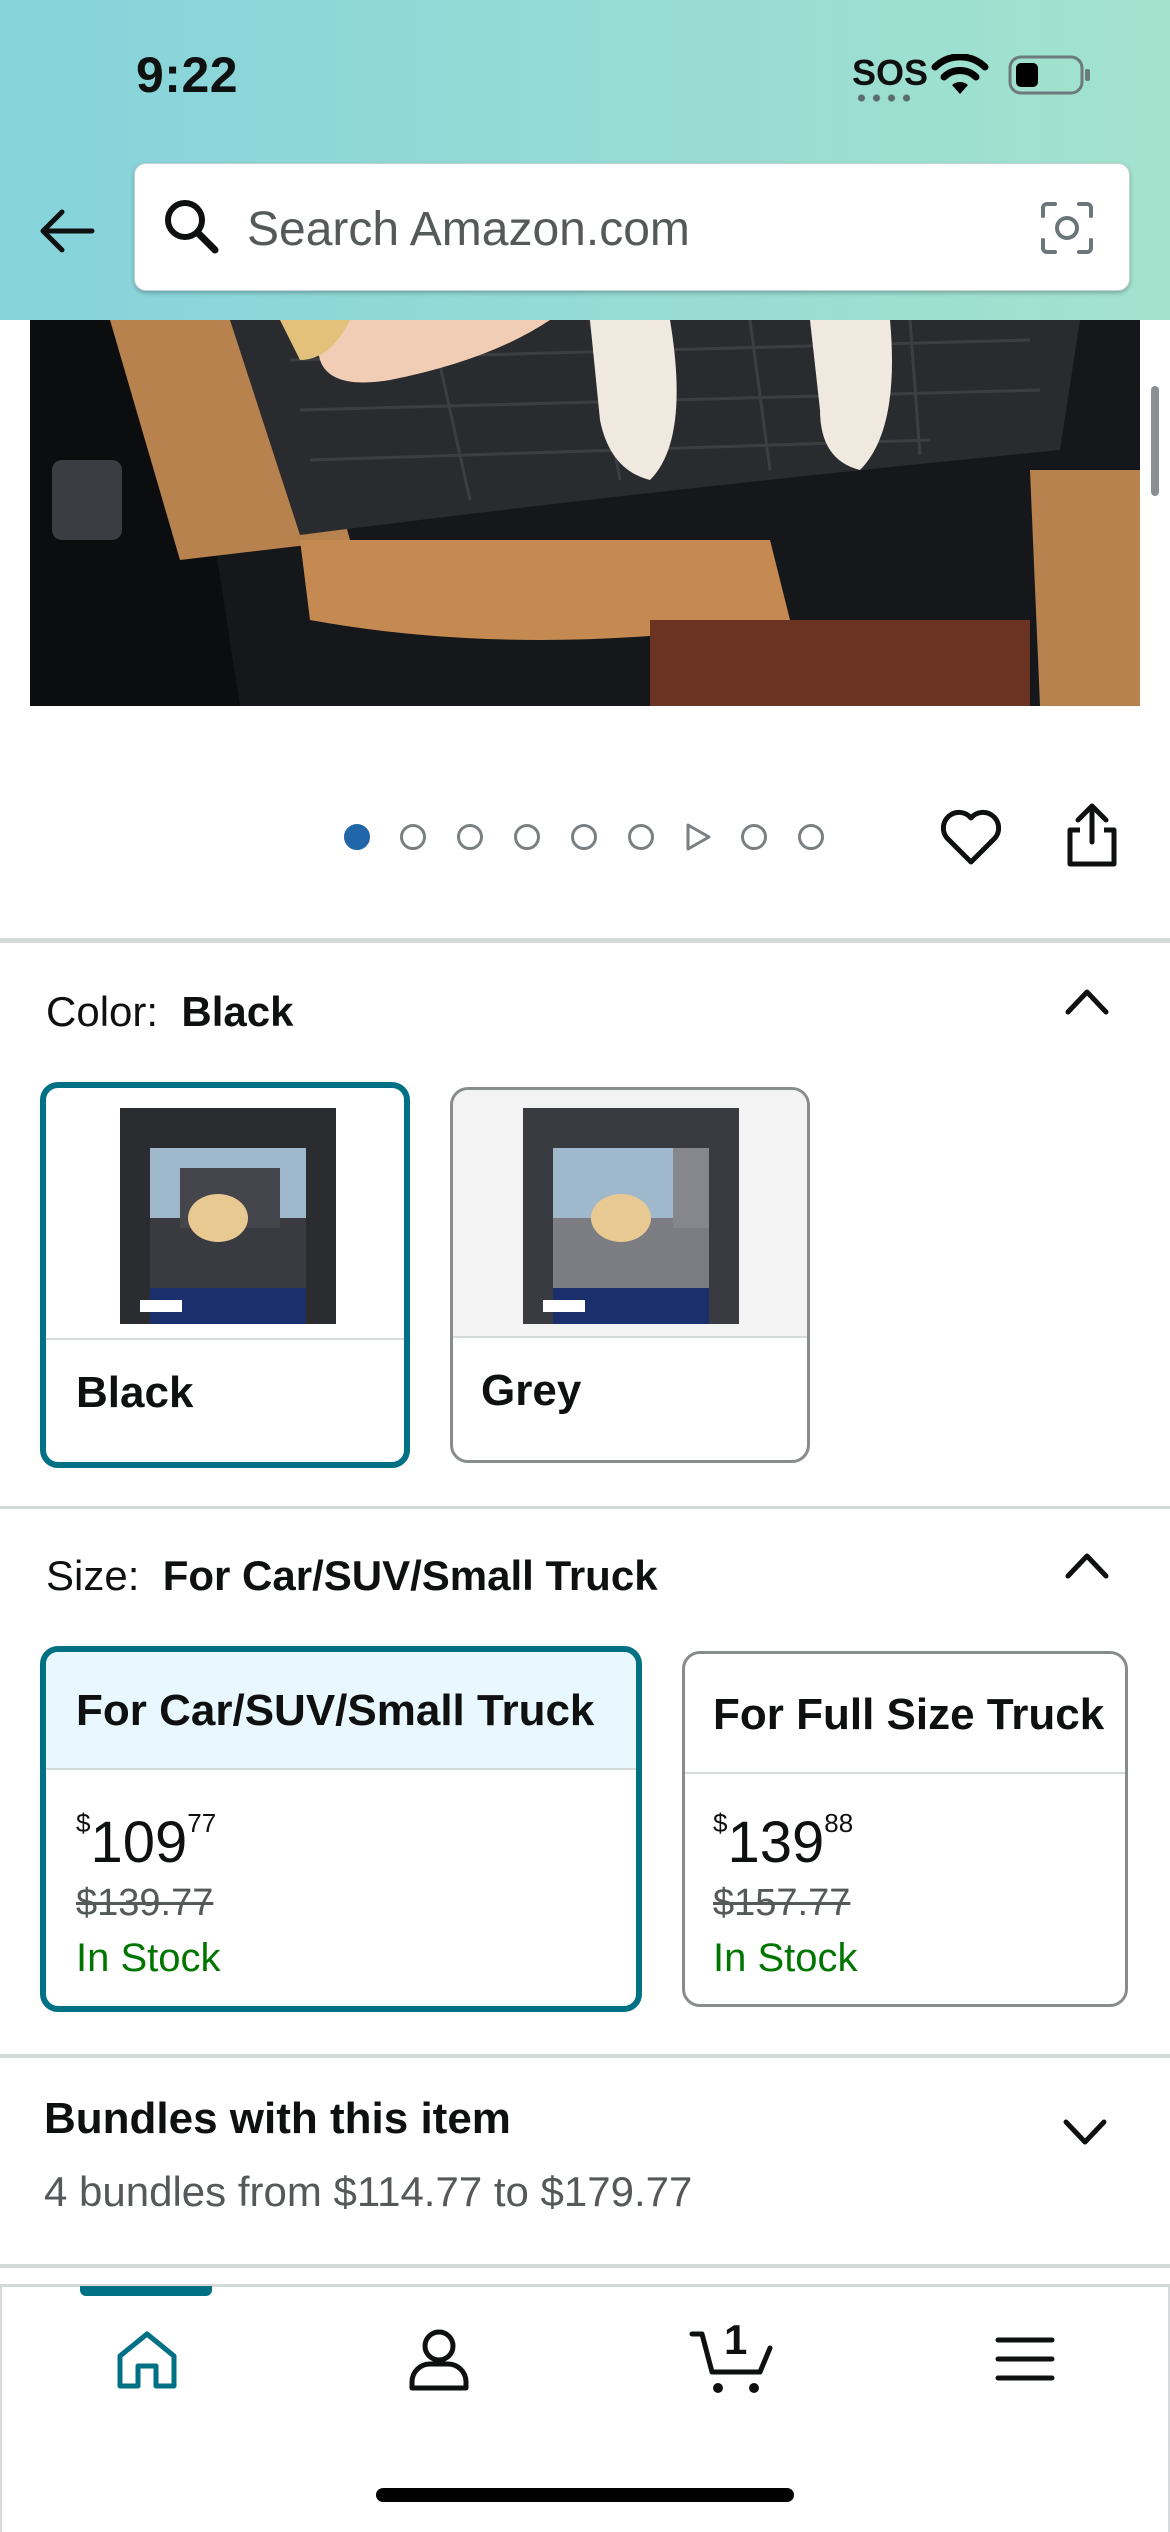  I want to click on share-icon, so click(1092, 835).